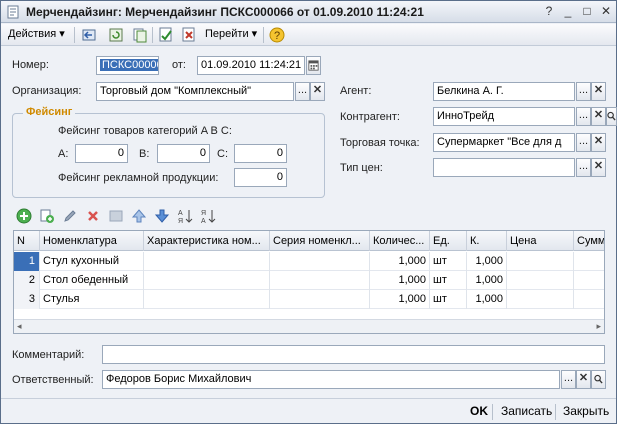  Describe the element at coordinates (139, 216) in the screenshot. I see `move-up-icon` at that location.